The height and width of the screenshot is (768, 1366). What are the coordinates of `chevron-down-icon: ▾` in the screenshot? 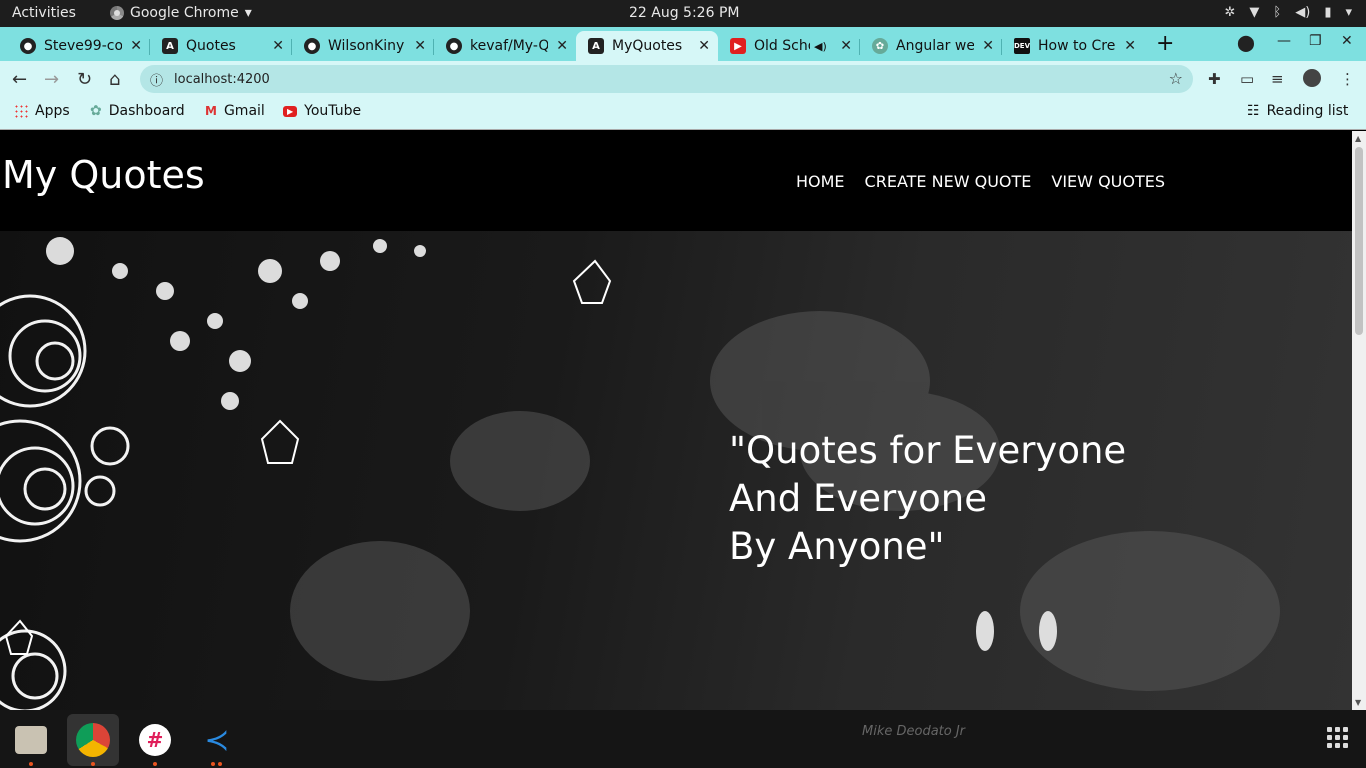 It's located at (248, 13).